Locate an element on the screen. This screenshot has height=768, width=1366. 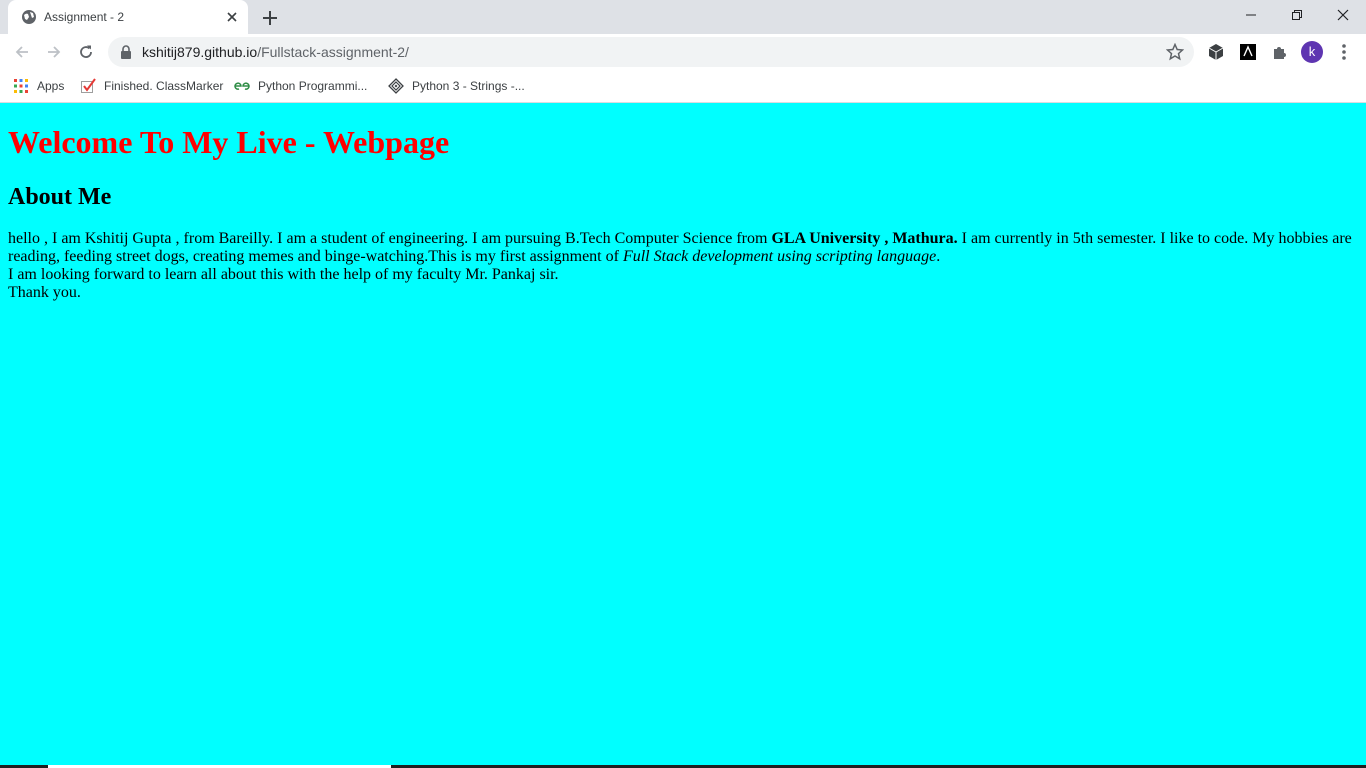
forward-arrow-icon is located at coordinates (54, 52).